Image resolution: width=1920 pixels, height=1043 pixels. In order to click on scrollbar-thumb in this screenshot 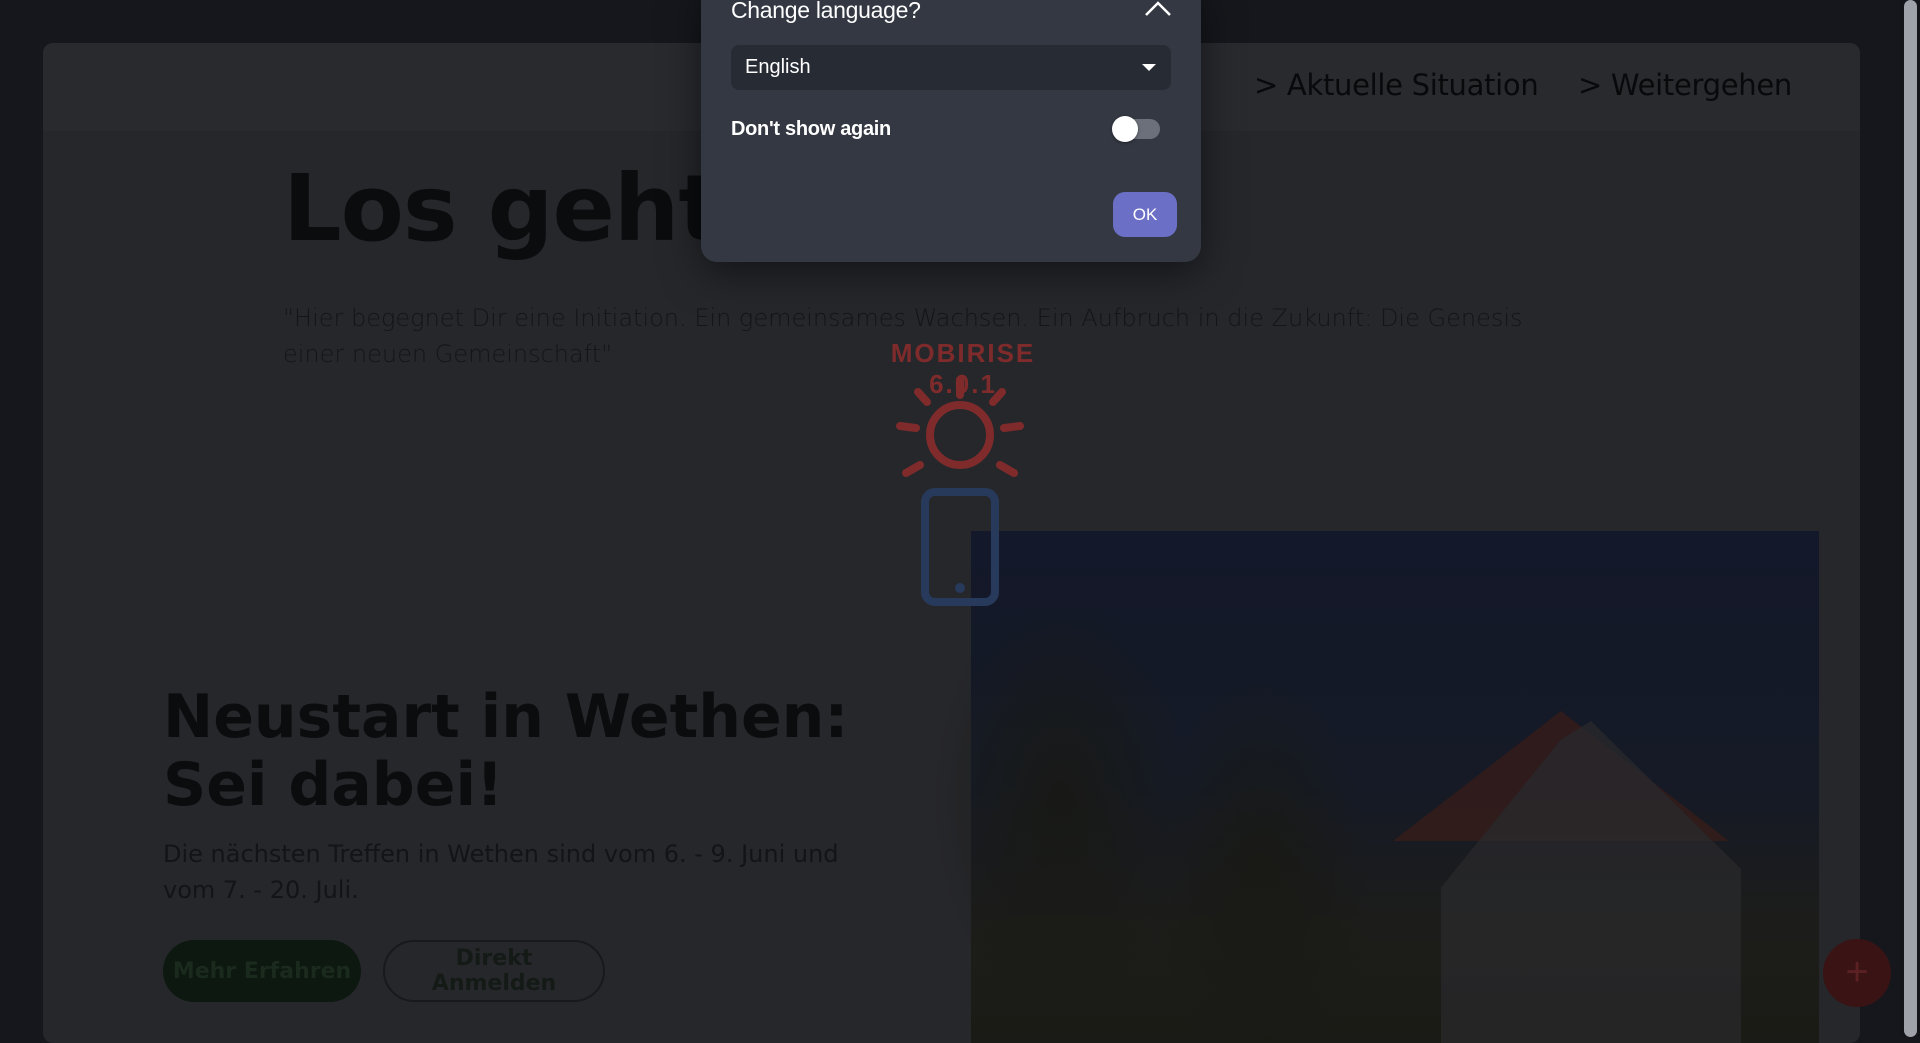, I will do `click(1910, 518)`.